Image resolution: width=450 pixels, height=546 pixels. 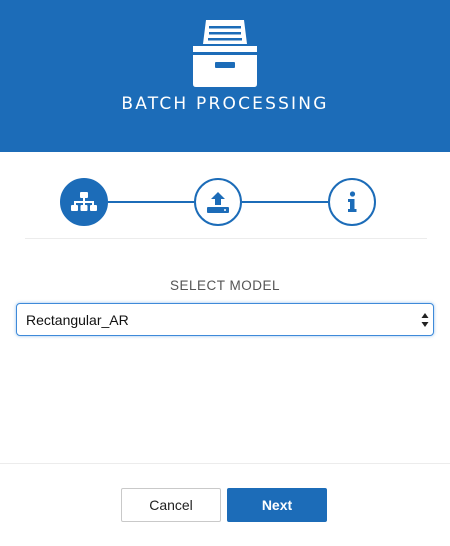 What do you see at coordinates (225, 285) in the screenshot?
I see `select-model-label: SELECT MODEL` at bounding box center [225, 285].